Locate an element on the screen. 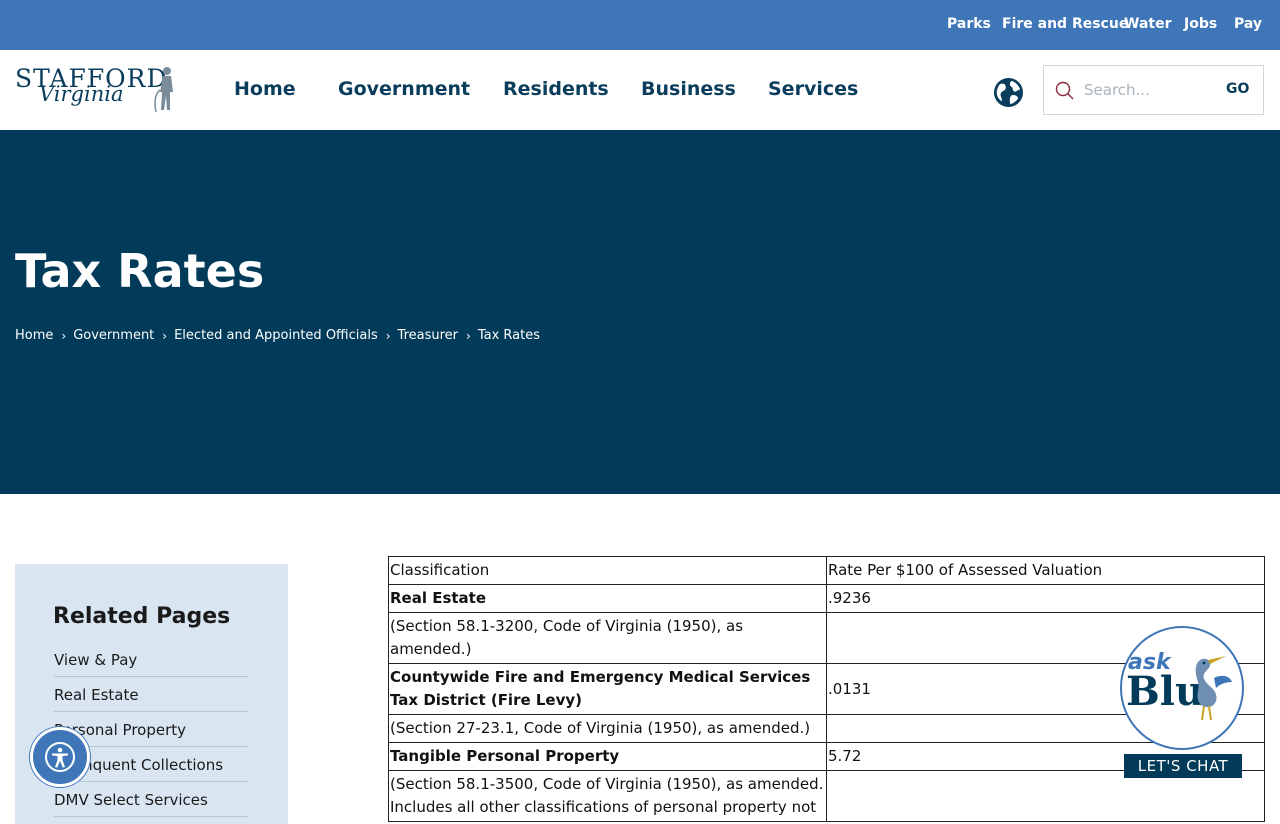 The width and height of the screenshot is (1280, 824). breadcrumb-elected-officials: Elected and Appointed Officials is located at coordinates (276, 335).